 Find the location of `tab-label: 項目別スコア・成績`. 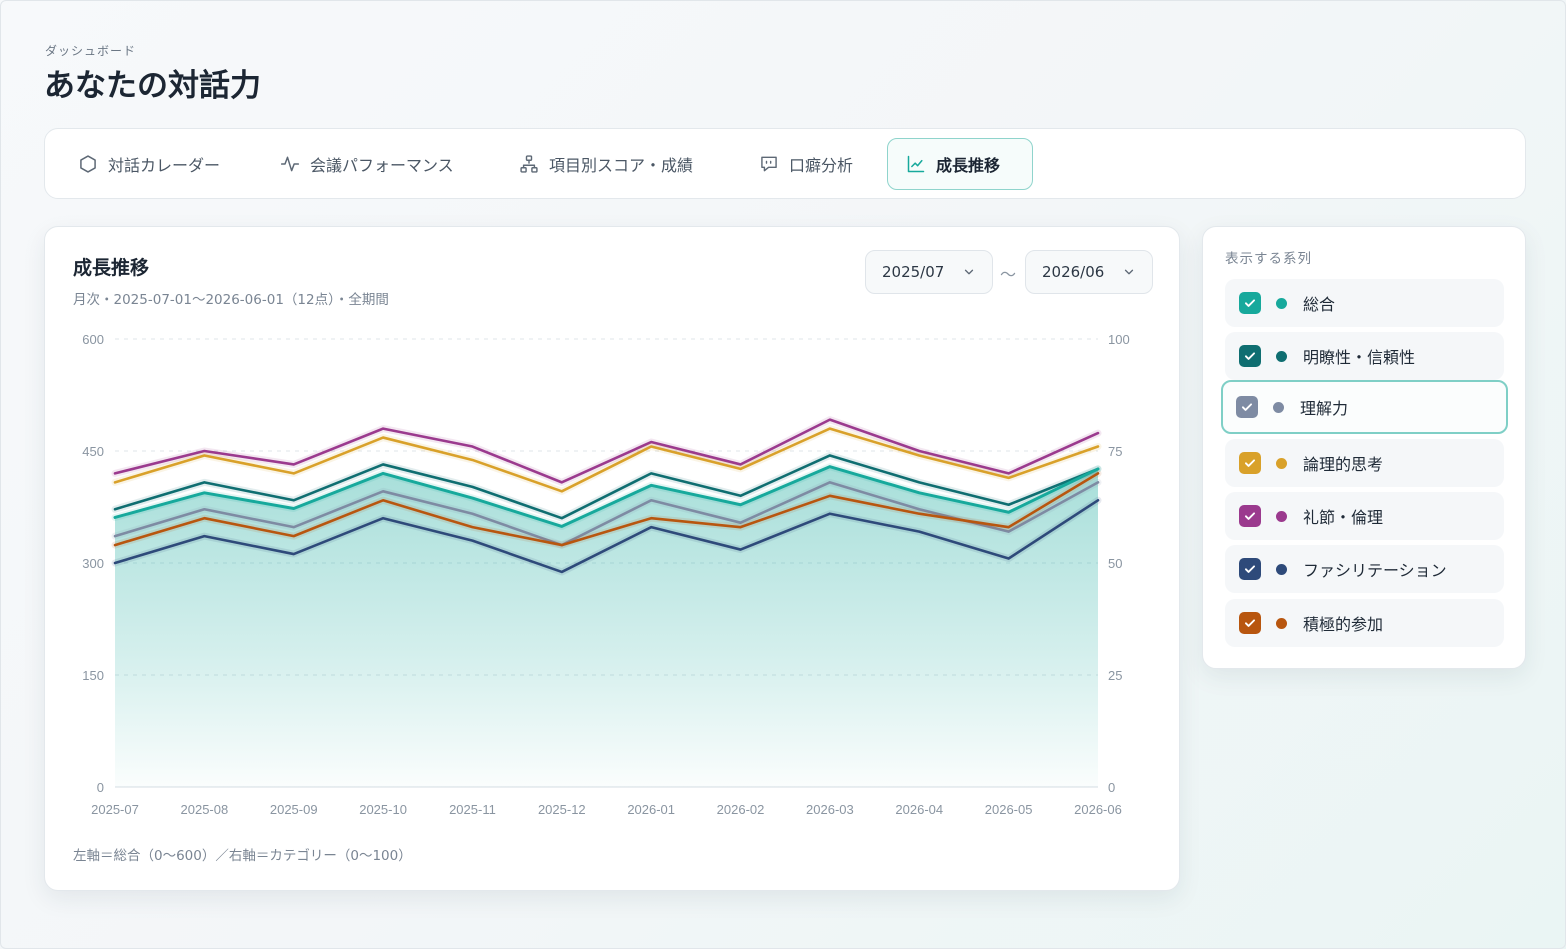

tab-label: 項目別スコア・成績 is located at coordinates (621, 165).